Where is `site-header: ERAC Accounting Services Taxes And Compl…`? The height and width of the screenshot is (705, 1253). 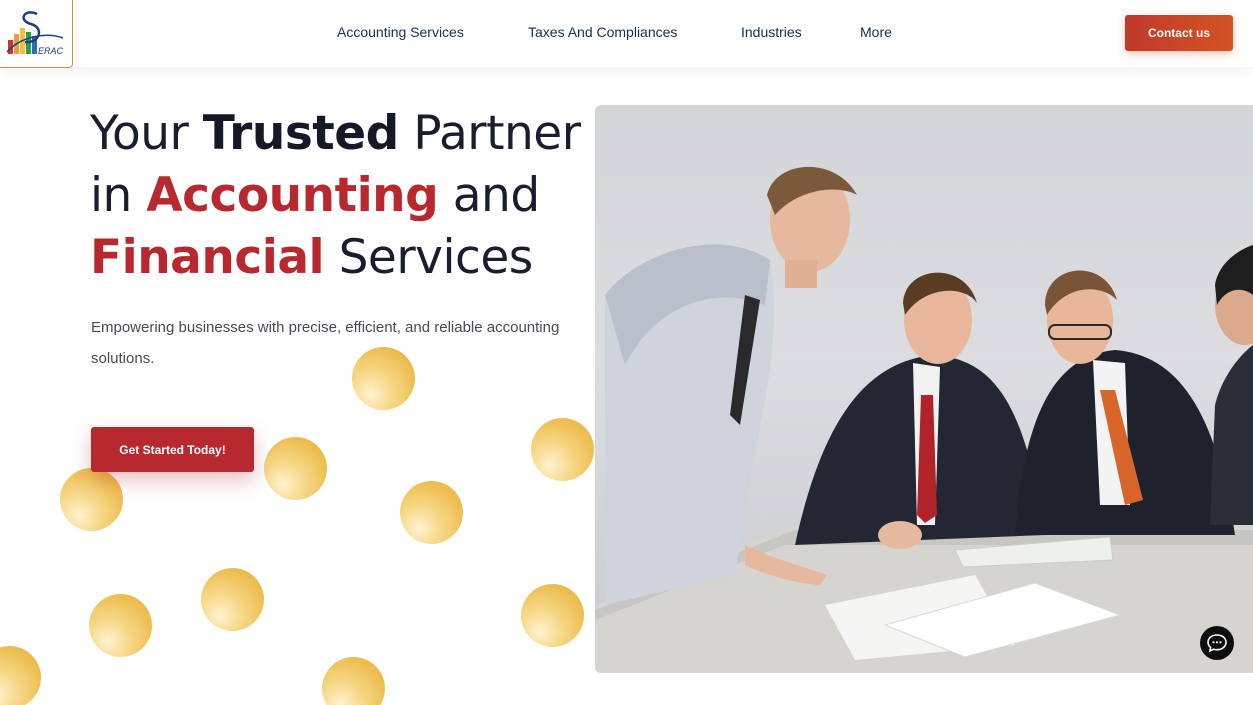
site-header: ERAC Accounting Services Taxes And Compl… is located at coordinates (626, 34).